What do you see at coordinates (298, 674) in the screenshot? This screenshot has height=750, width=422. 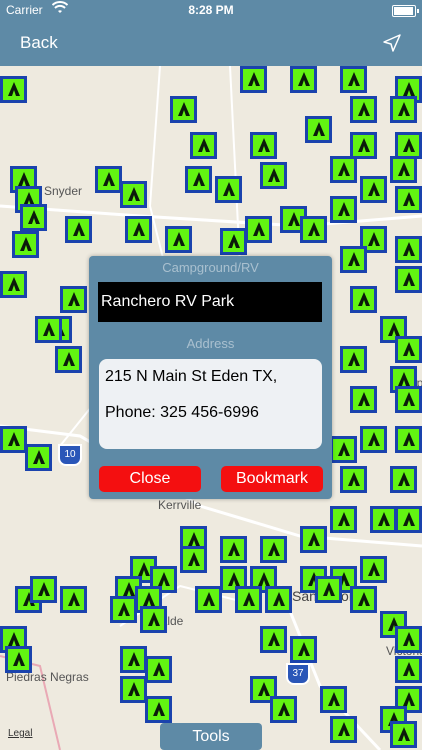 I see `interstate-37-shield-icon: 37` at bounding box center [298, 674].